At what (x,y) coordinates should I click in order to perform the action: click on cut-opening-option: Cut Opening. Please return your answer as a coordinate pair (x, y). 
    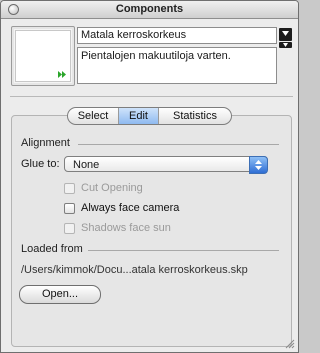
    Looking at the image, I should click on (103, 188).